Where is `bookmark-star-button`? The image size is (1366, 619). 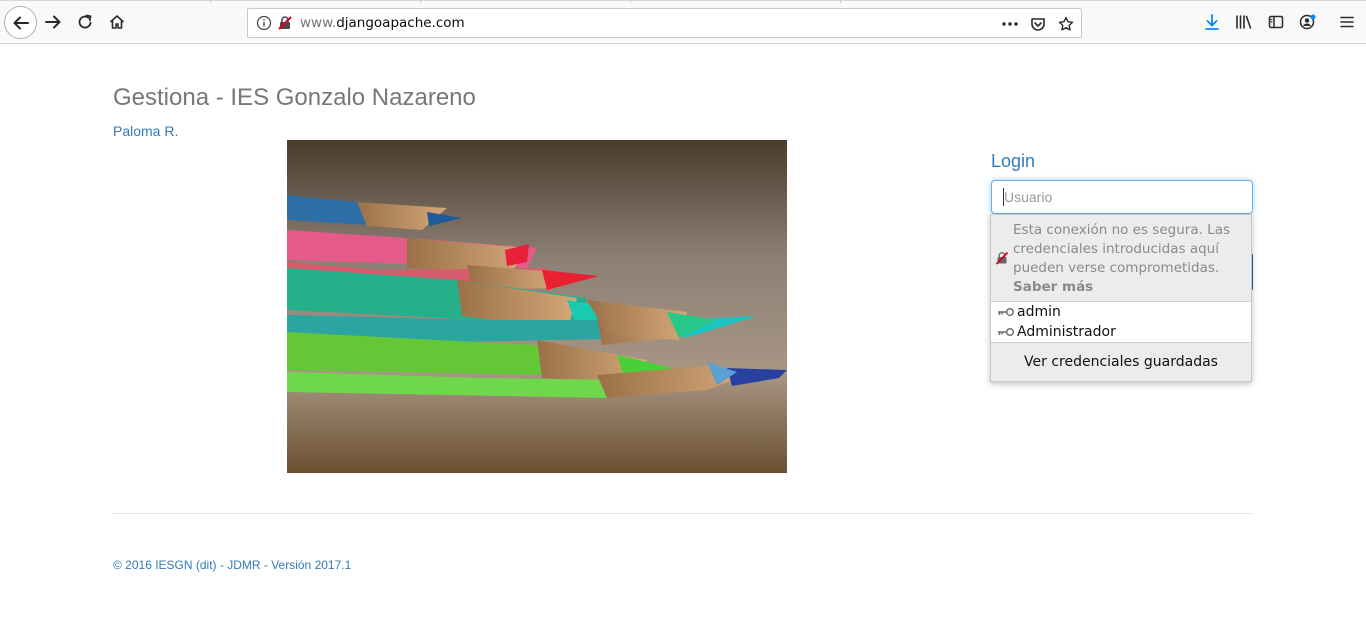 bookmark-star-button is located at coordinates (1066, 24).